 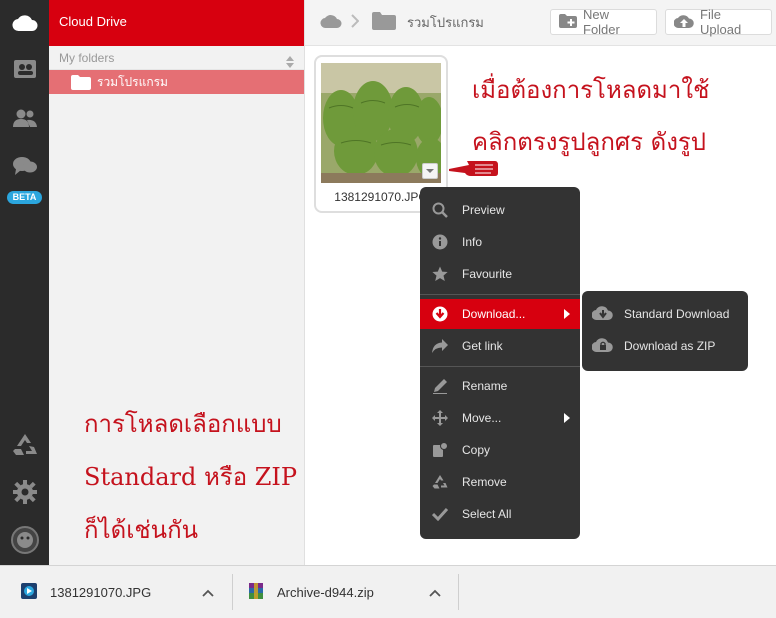 I want to click on menu-label: Copy, so click(x=476, y=450).